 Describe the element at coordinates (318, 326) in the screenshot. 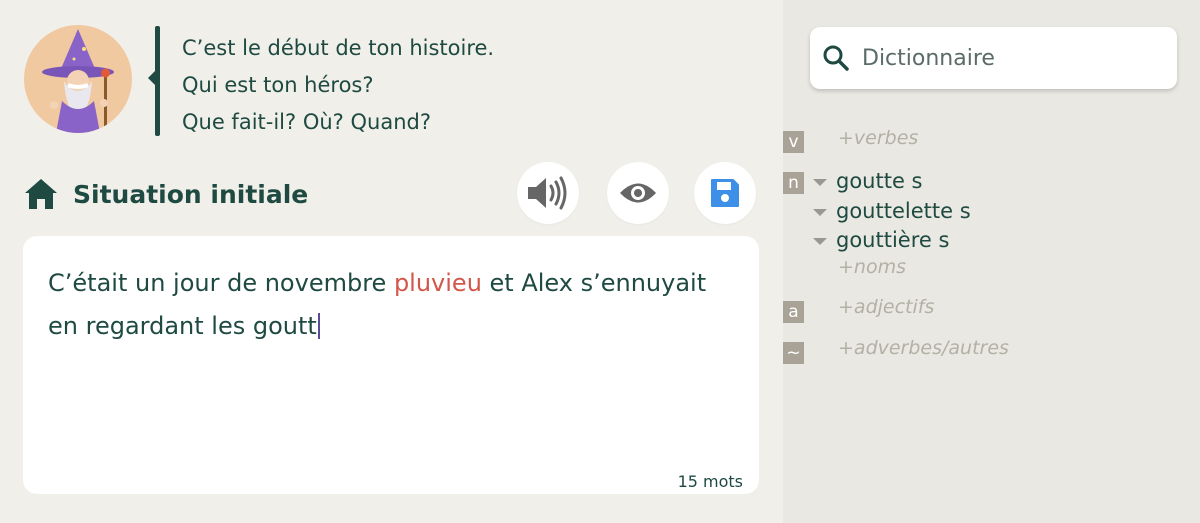

I see `text-cursor` at that location.